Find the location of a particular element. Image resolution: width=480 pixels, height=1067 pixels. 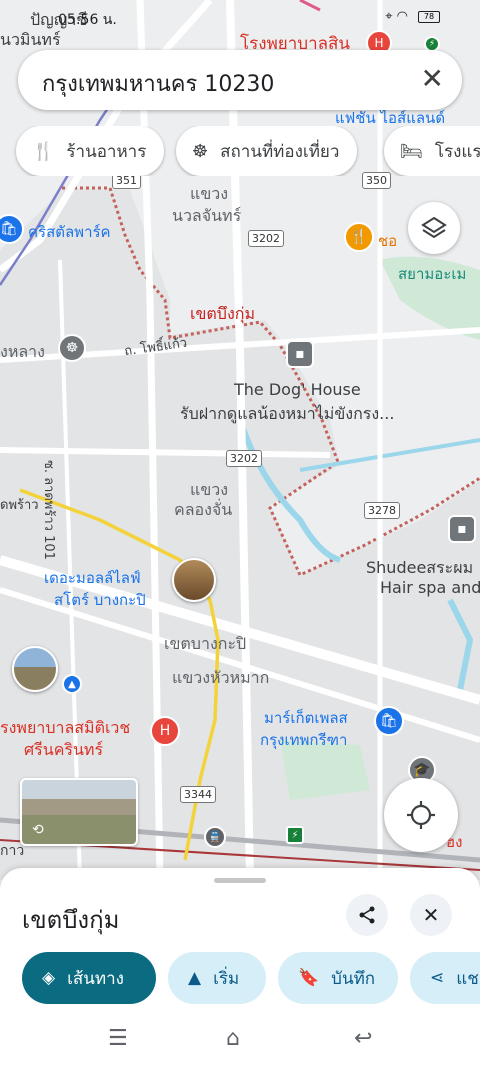

close-icon: ✕ is located at coordinates (431, 915).